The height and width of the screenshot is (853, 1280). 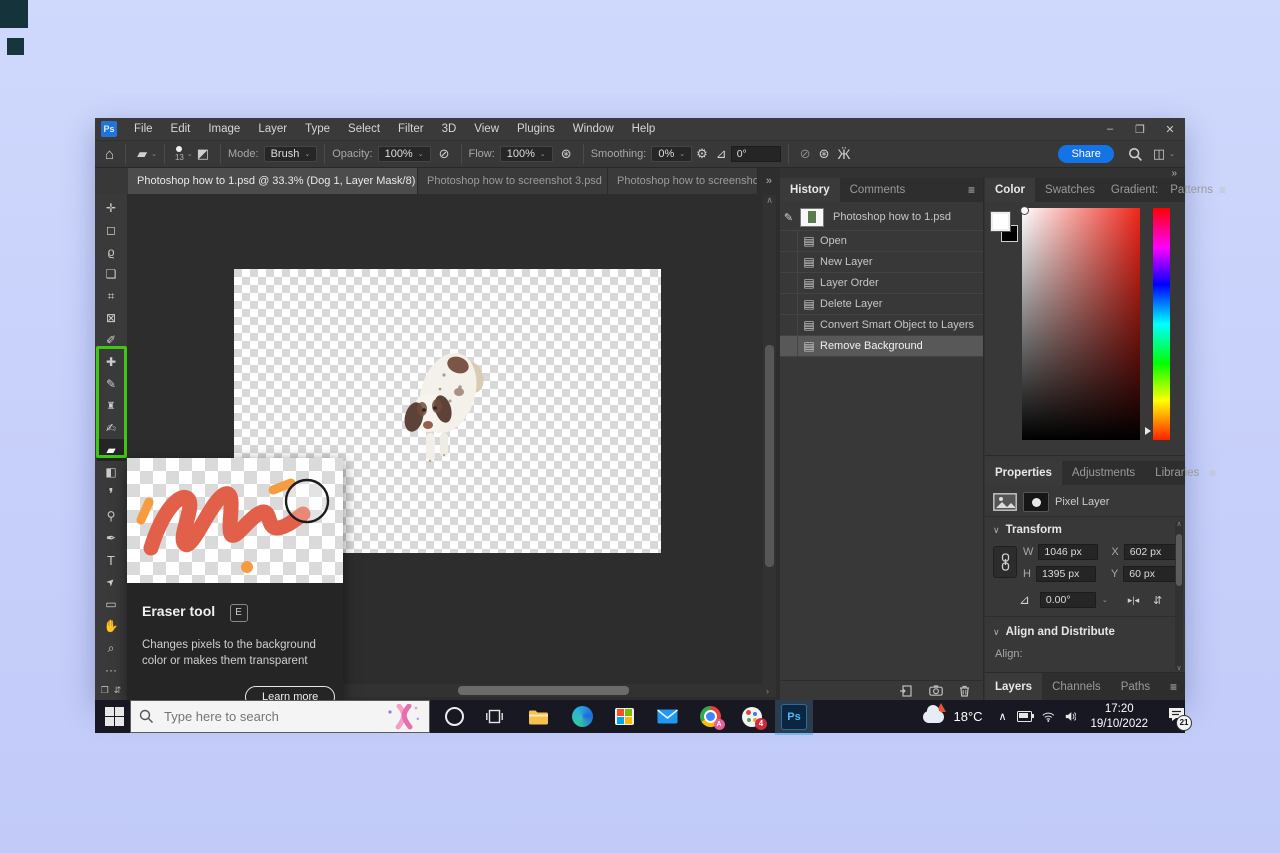 I want to click on history-state-convert-smart-object: ▤ Convert Smart Object to Layers, so click(x=881, y=325).